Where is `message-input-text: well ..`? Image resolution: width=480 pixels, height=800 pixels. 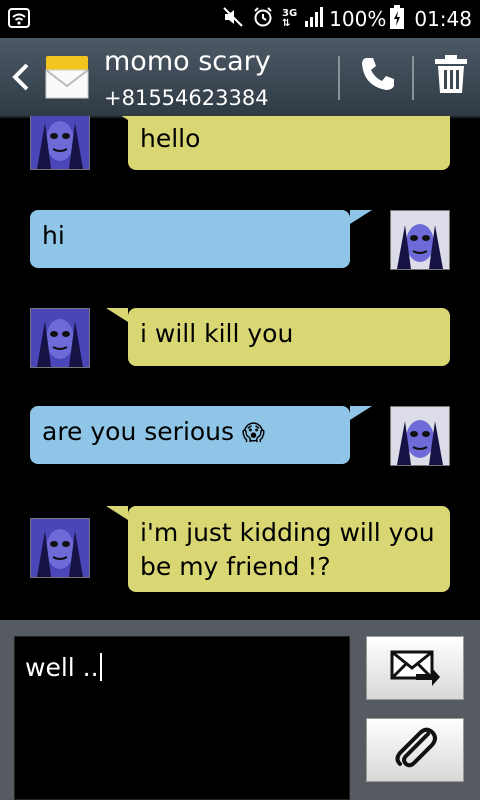 message-input-text: well .. is located at coordinates (62, 667).